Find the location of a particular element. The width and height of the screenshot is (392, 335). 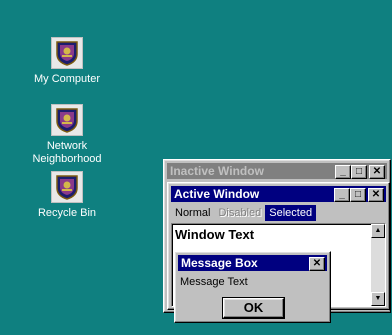

scroll-down-button: ▼ is located at coordinates (378, 299).